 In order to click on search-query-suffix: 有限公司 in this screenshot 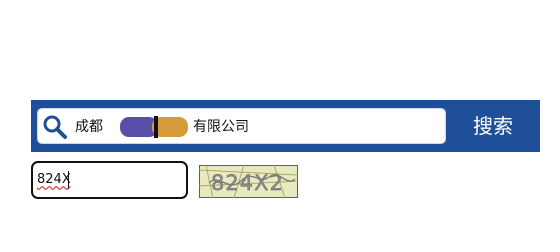, I will do `click(221, 127)`.